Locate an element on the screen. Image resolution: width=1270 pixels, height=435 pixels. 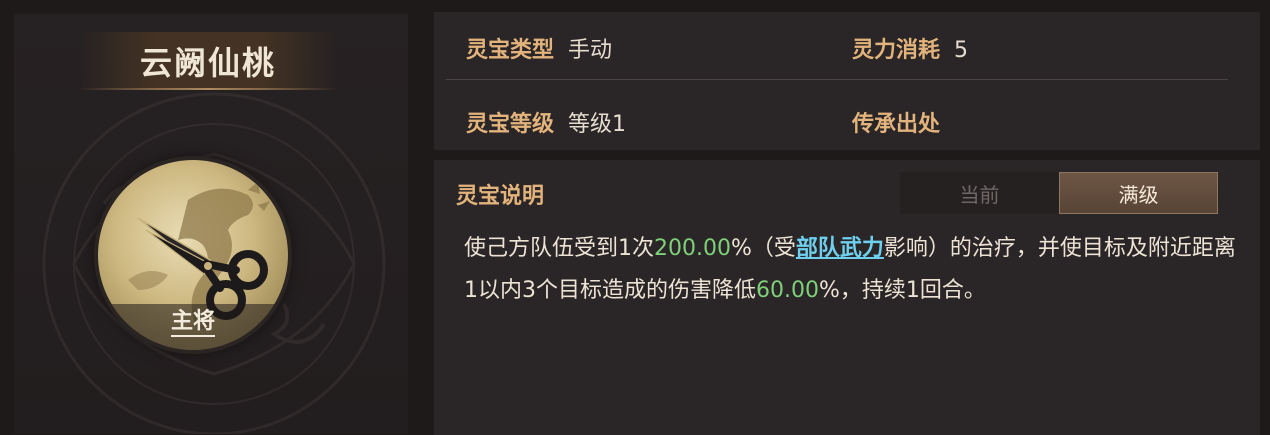
desc-seg-1: 使己方队伍受到1次 is located at coordinates (559, 248).